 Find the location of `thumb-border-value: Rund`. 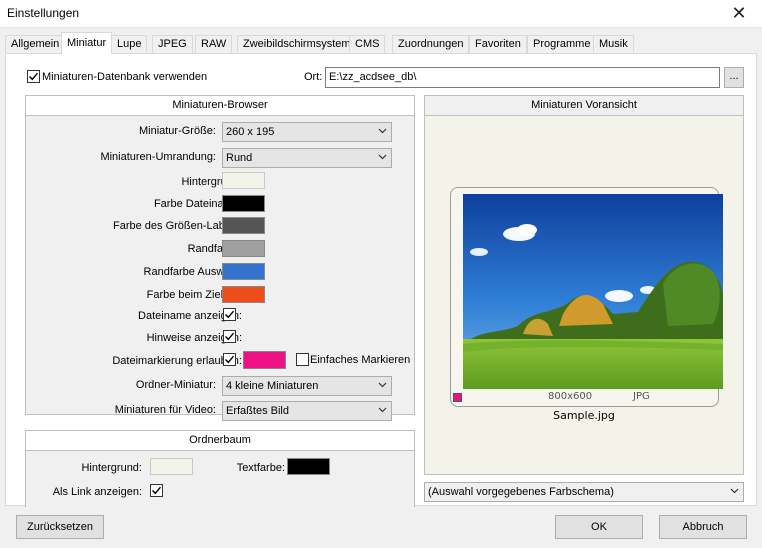

thumb-border-value: Rund is located at coordinates (239, 158).